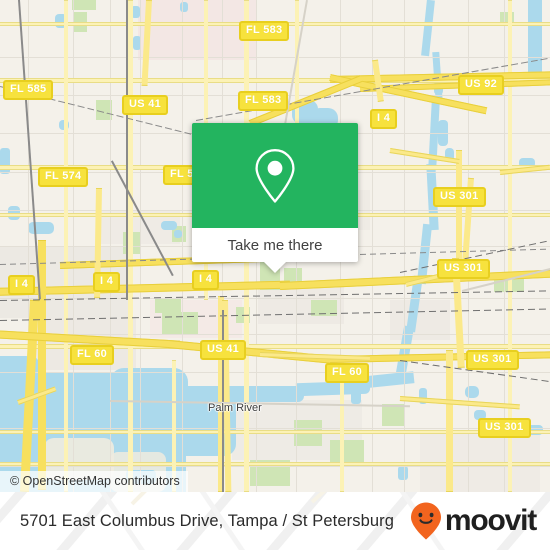 The image size is (550, 550). I want to click on popup-image-area, so click(275, 175).